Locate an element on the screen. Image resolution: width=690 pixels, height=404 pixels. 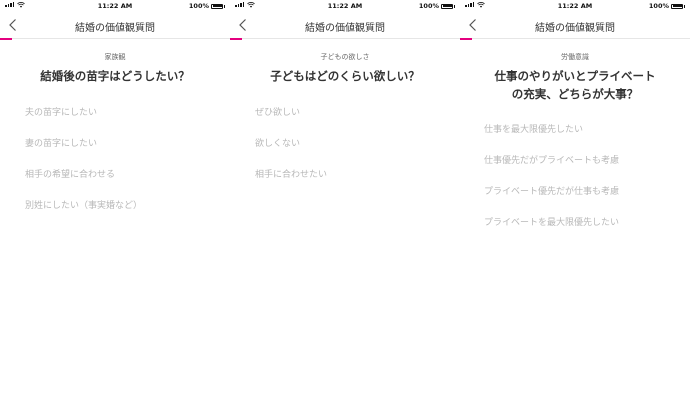
answer-option: 欲しくない is located at coordinates (345, 144).